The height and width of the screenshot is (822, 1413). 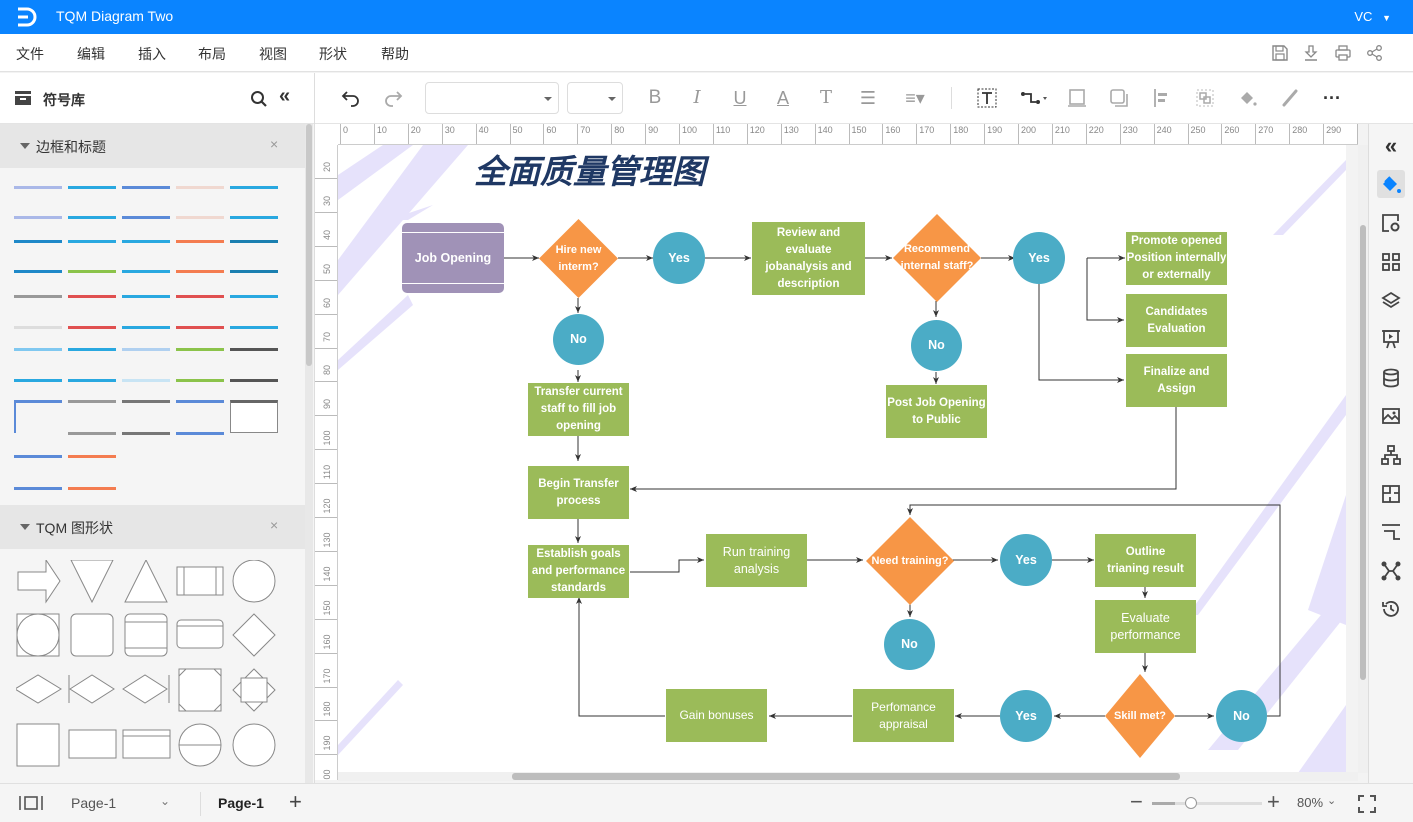 What do you see at coordinates (1391, 223) in the screenshot?
I see `page-settings-button` at bounding box center [1391, 223].